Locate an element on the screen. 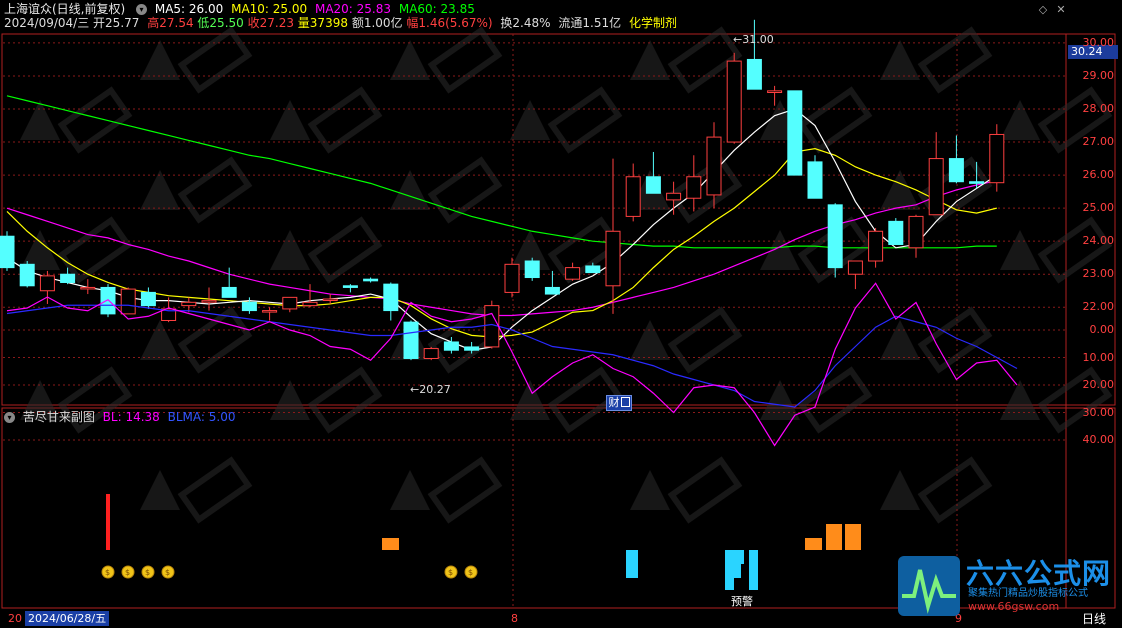  quote-turnover: 换2.48% is located at coordinates (525, 23).